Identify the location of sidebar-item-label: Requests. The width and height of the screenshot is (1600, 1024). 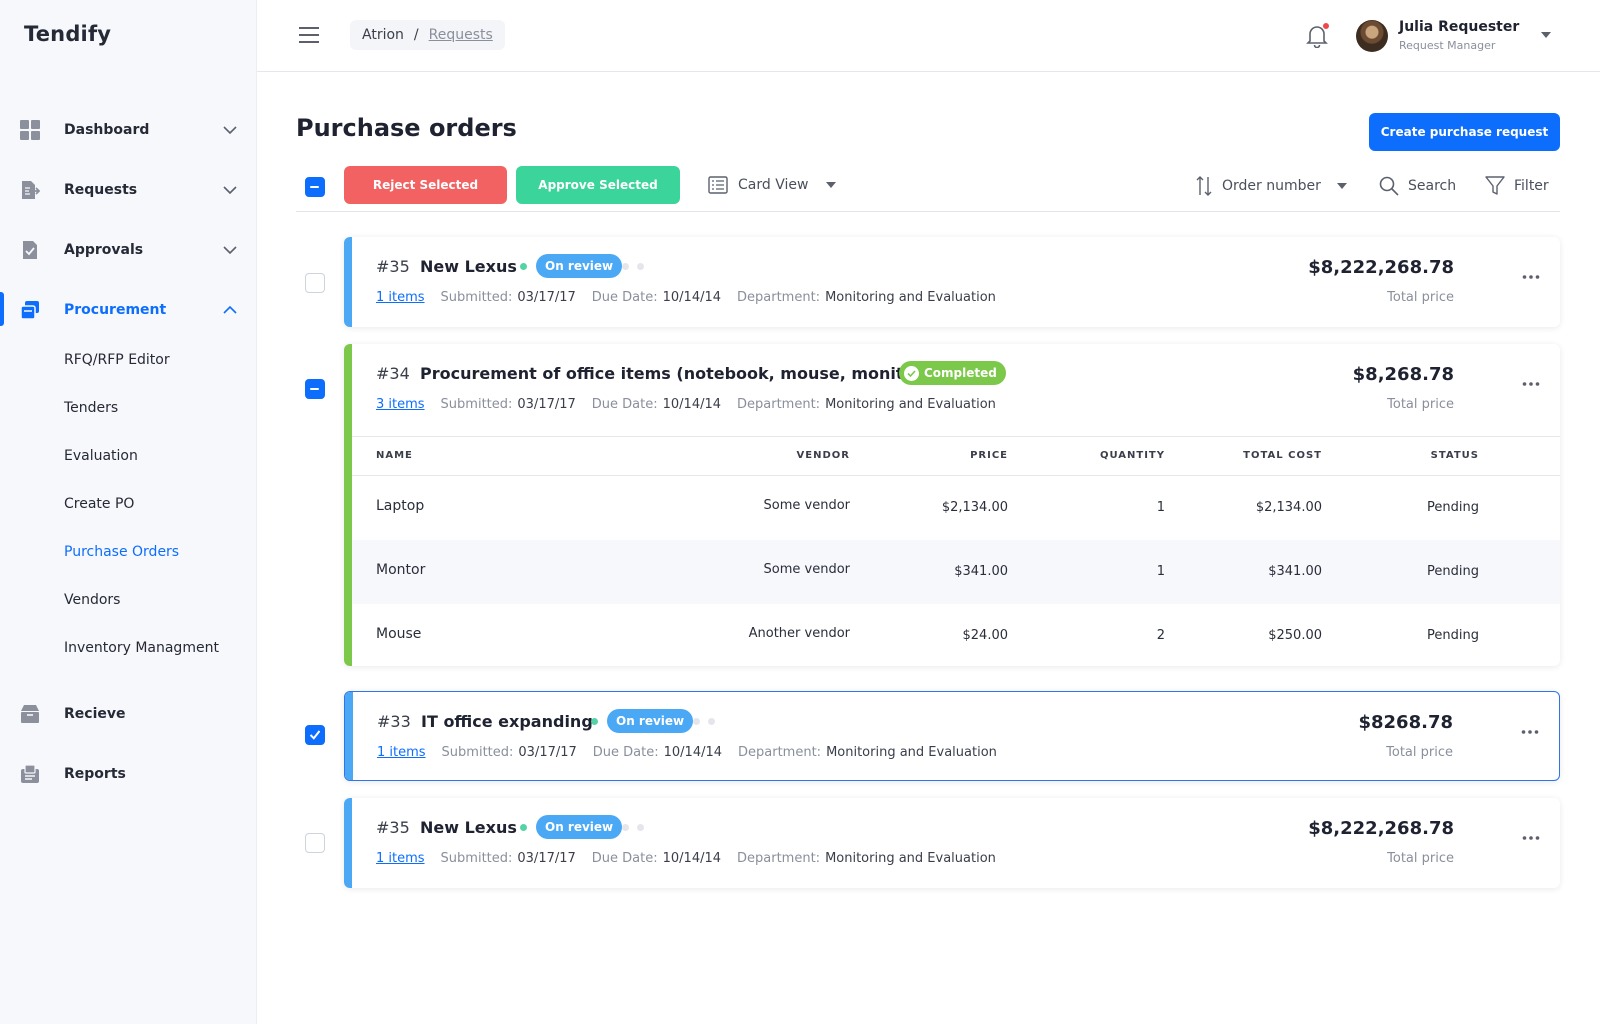
(101, 190).